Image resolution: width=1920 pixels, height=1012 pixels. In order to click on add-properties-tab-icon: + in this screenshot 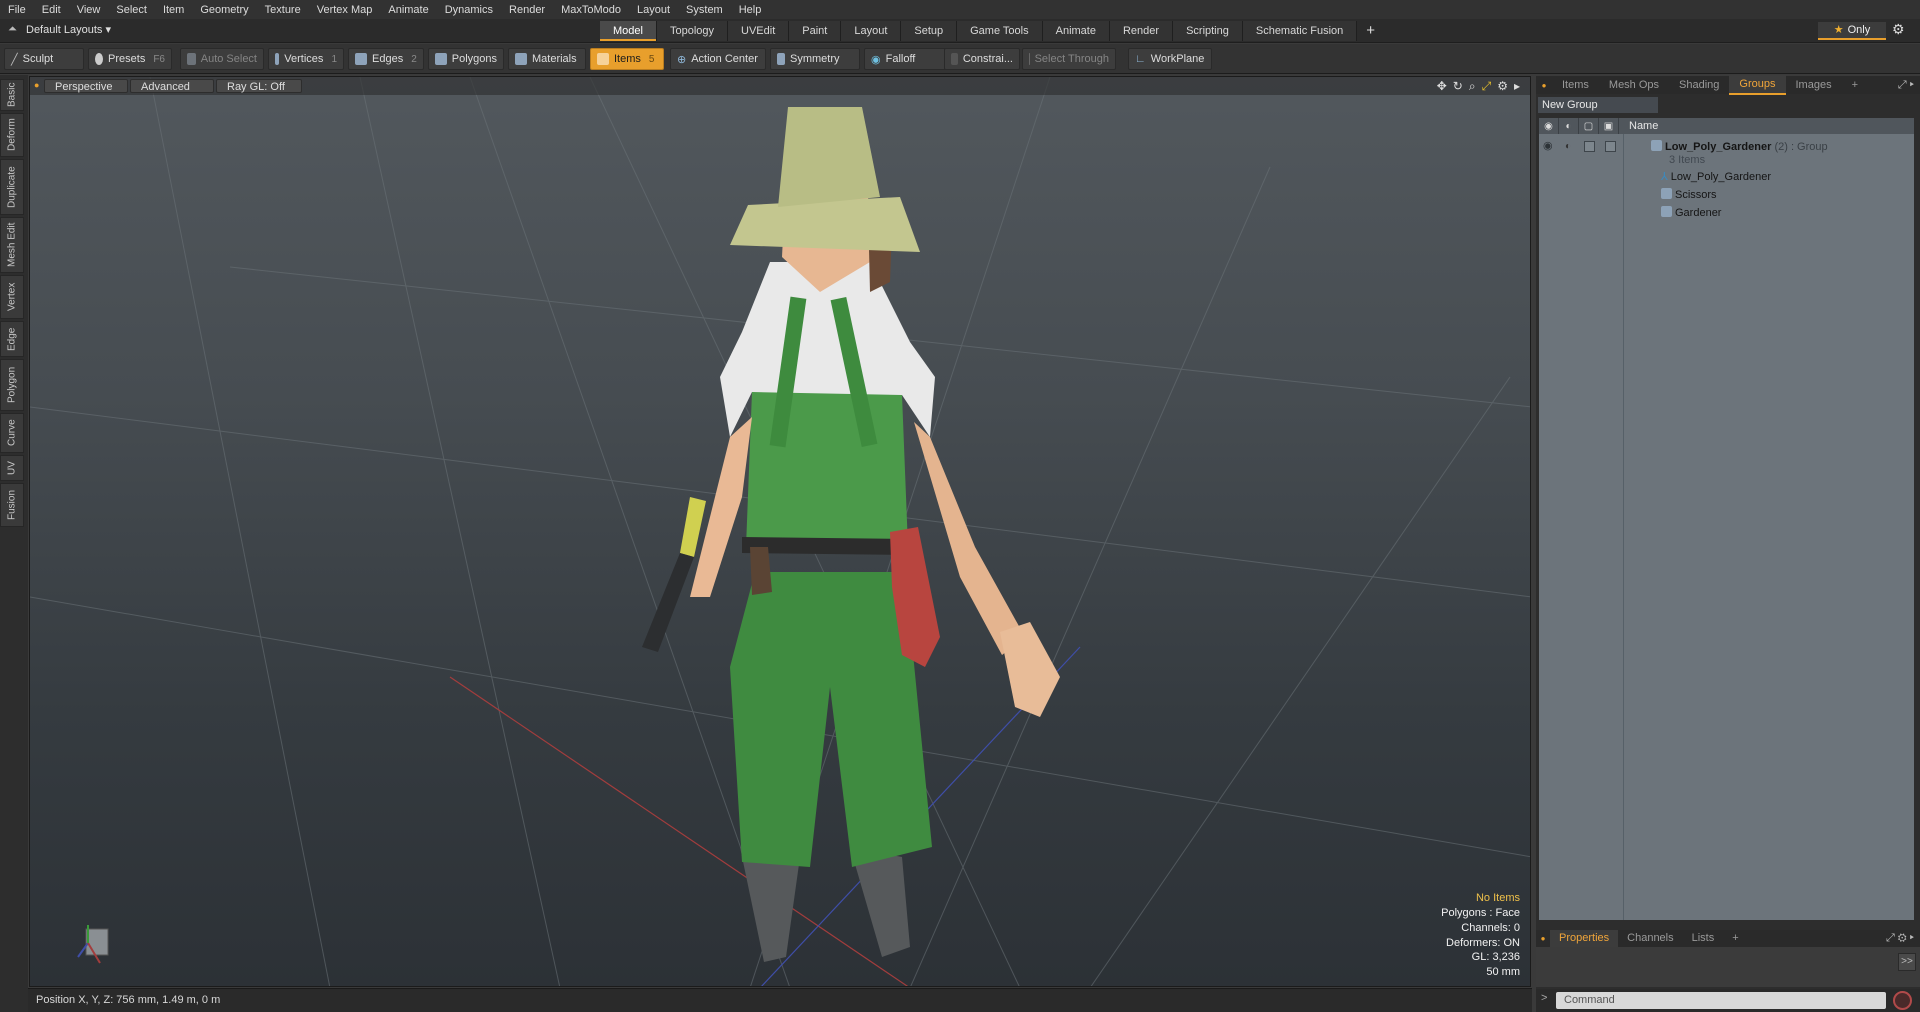, I will do `click(1735, 938)`.